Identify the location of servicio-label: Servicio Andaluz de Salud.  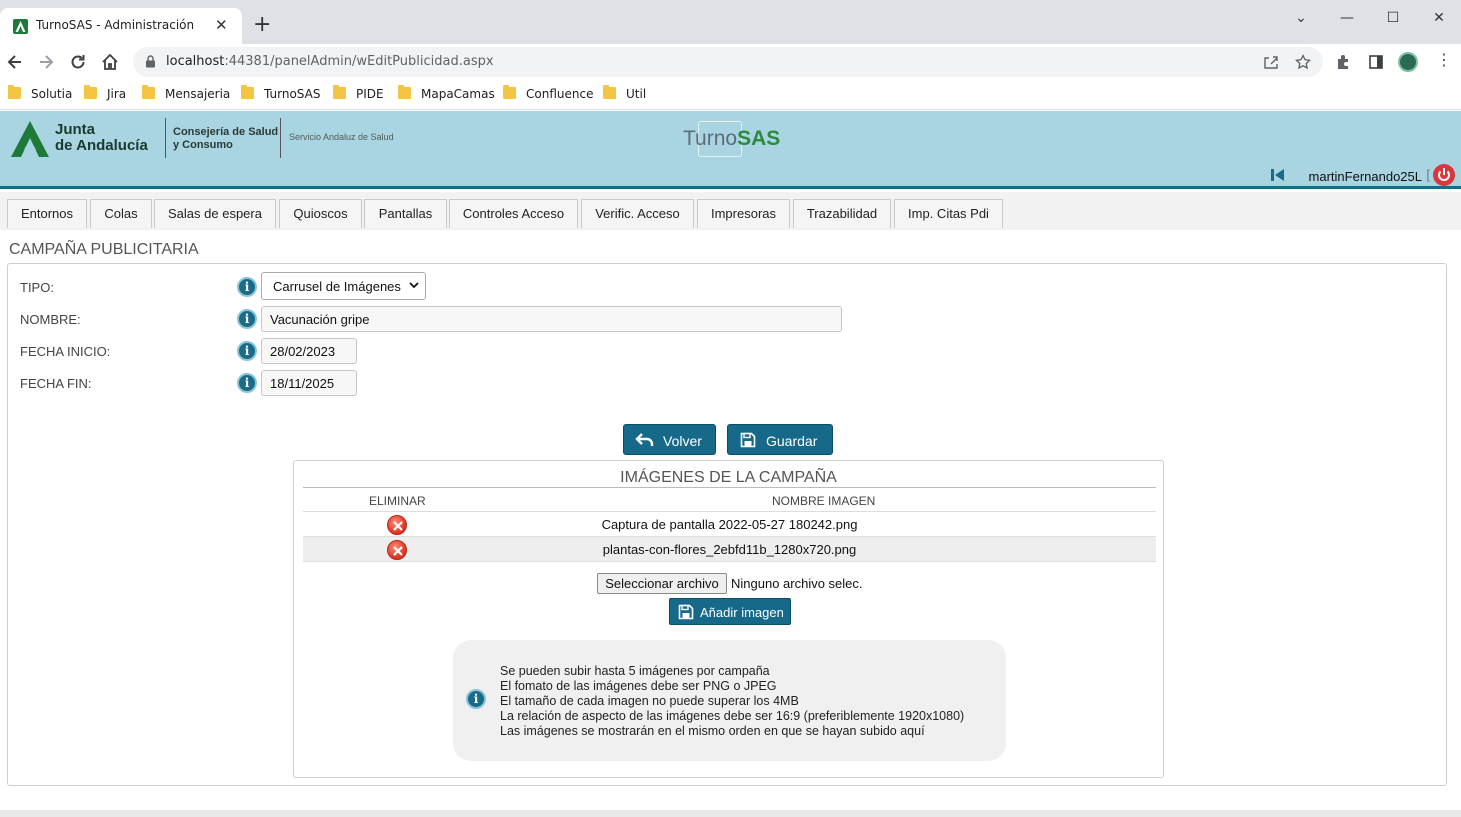
(341, 137).